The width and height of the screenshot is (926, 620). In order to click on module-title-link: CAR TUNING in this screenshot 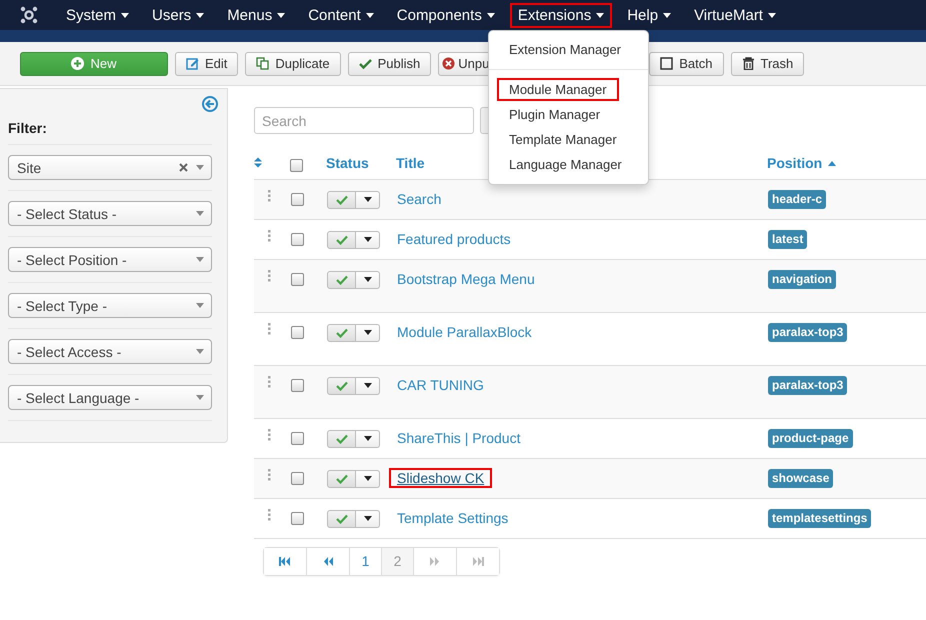, I will do `click(440, 384)`.